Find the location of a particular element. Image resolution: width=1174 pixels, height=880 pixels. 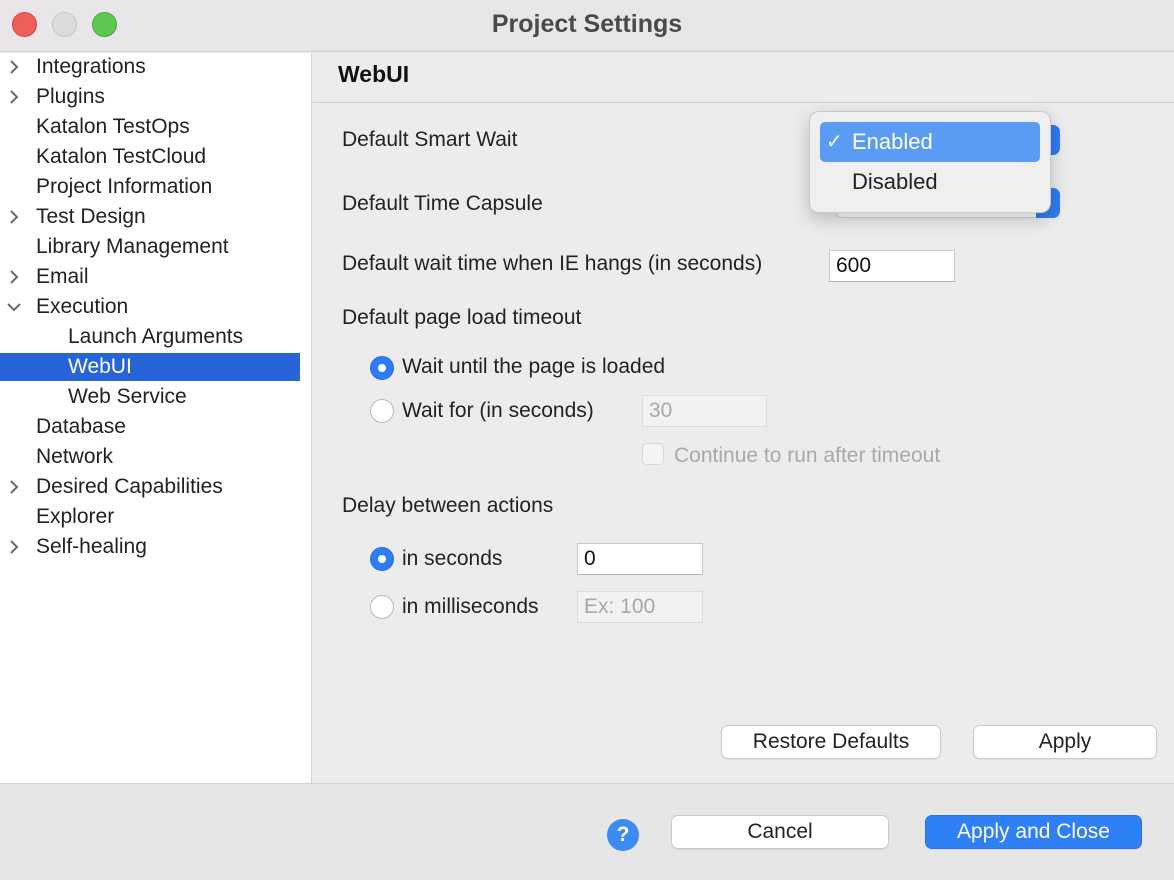

sidebar-item-label: Self-healing is located at coordinates (91, 546).